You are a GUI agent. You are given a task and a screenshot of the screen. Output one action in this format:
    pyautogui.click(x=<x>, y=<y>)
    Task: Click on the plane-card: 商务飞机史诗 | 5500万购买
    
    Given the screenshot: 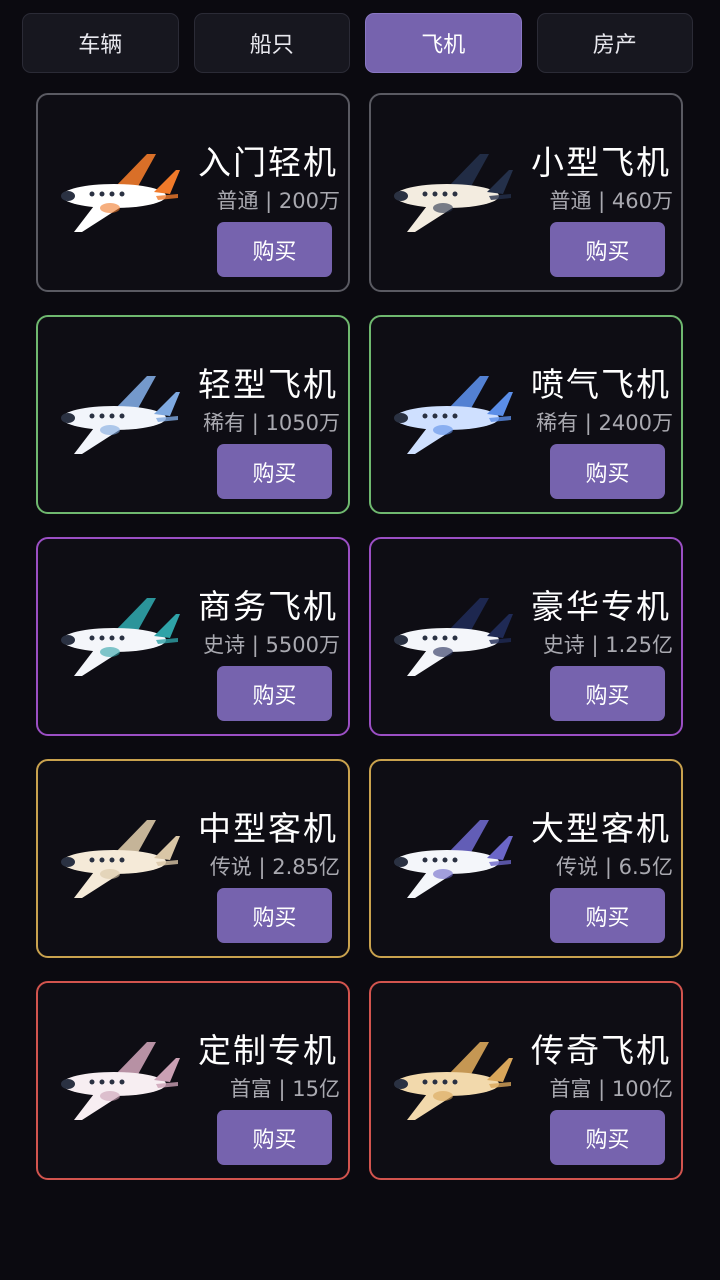 What is the action you would take?
    pyautogui.click(x=193, y=636)
    